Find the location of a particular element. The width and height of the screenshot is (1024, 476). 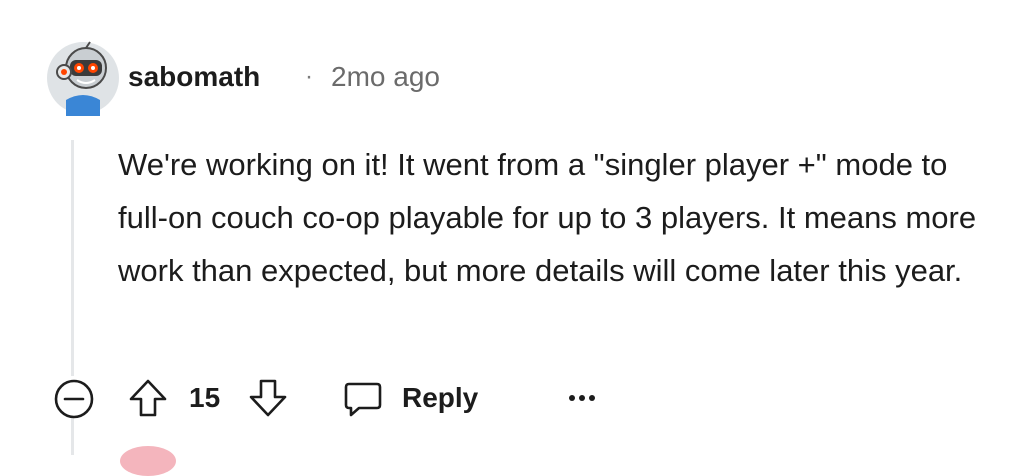

vote-score: 15 is located at coordinates (205, 397).